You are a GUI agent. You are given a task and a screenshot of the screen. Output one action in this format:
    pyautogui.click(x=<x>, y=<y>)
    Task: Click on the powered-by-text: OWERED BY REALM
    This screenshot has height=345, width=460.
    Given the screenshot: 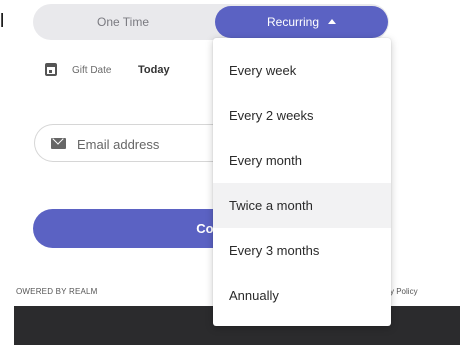 What is the action you would take?
    pyautogui.click(x=57, y=291)
    